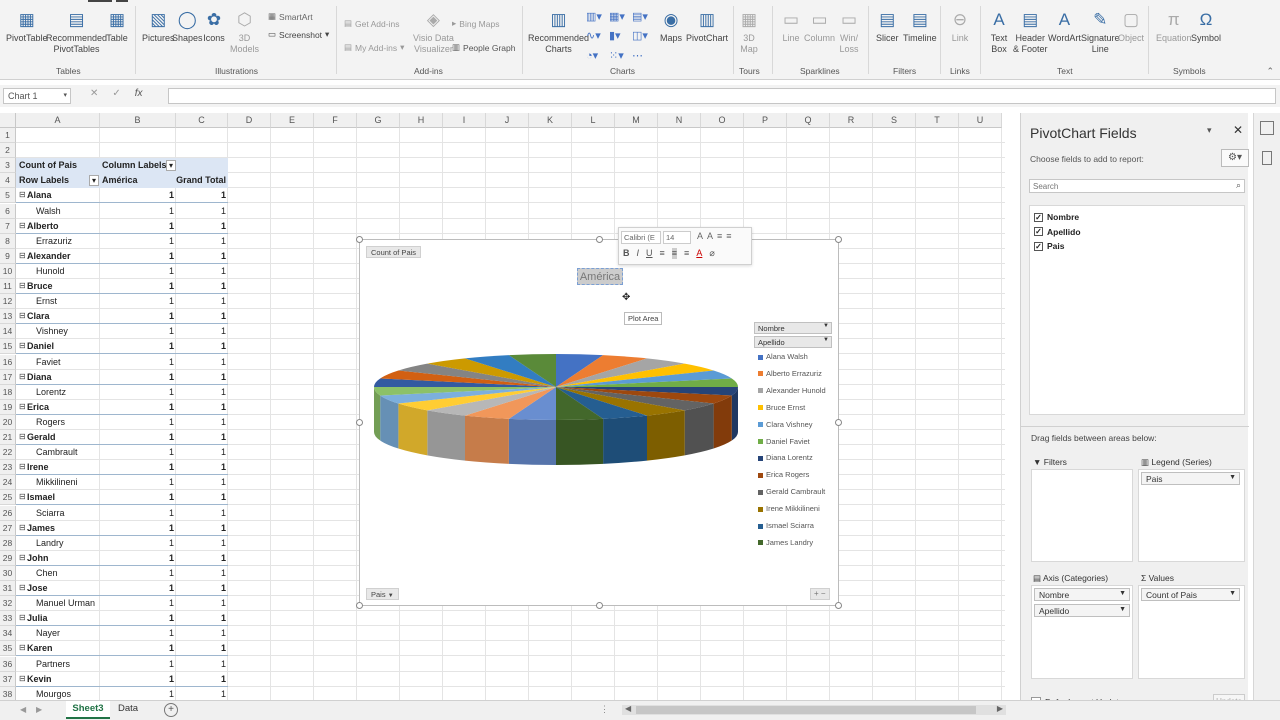 This screenshot has width=1280, height=720. What do you see at coordinates (8, 543) in the screenshot?
I see `row-header: 28` at bounding box center [8, 543].